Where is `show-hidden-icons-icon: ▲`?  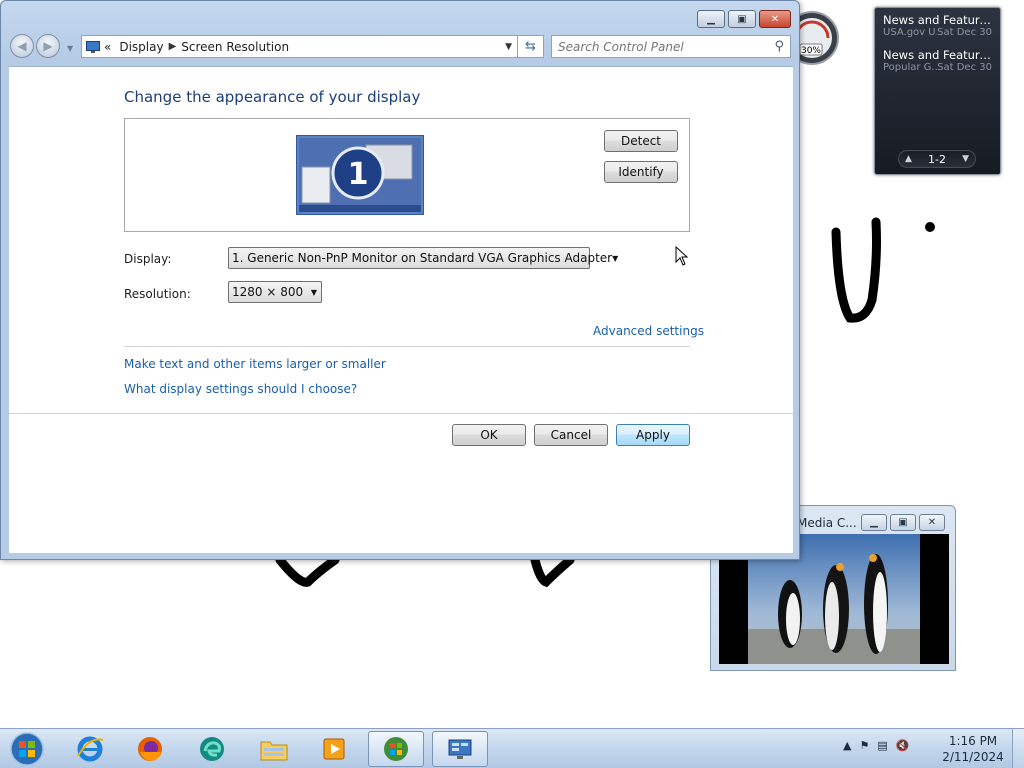 show-hidden-icons-icon: ▲ is located at coordinates (847, 745).